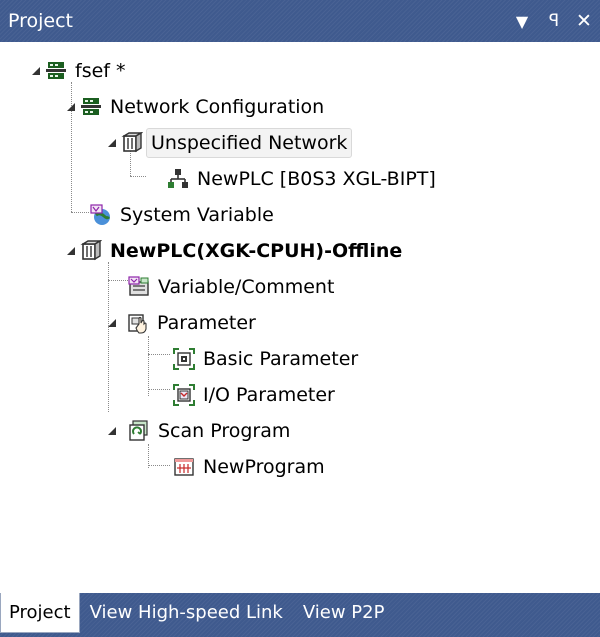 The image size is (600, 637). I want to click on tab-label: View P2P, so click(343, 612).